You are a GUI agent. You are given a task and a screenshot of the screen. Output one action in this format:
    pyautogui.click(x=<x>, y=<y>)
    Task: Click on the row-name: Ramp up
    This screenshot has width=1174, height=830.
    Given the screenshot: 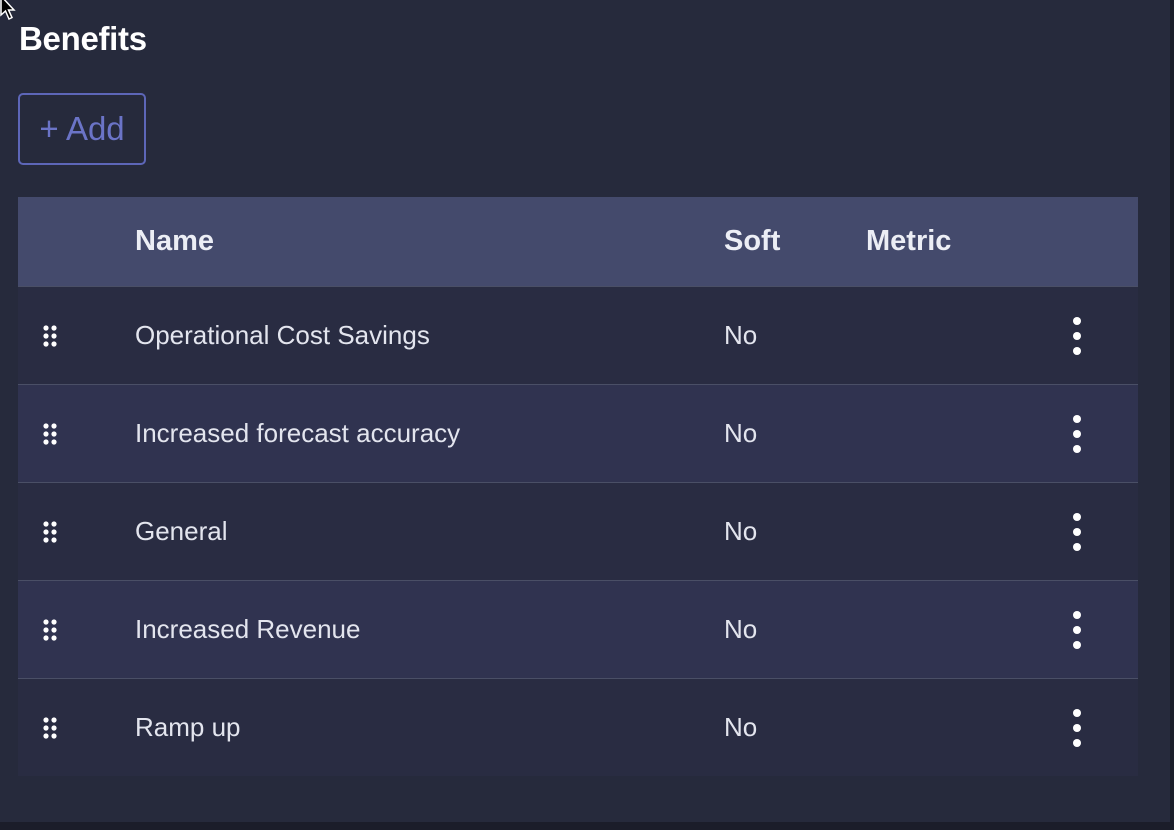 What is the action you would take?
    pyautogui.click(x=188, y=727)
    